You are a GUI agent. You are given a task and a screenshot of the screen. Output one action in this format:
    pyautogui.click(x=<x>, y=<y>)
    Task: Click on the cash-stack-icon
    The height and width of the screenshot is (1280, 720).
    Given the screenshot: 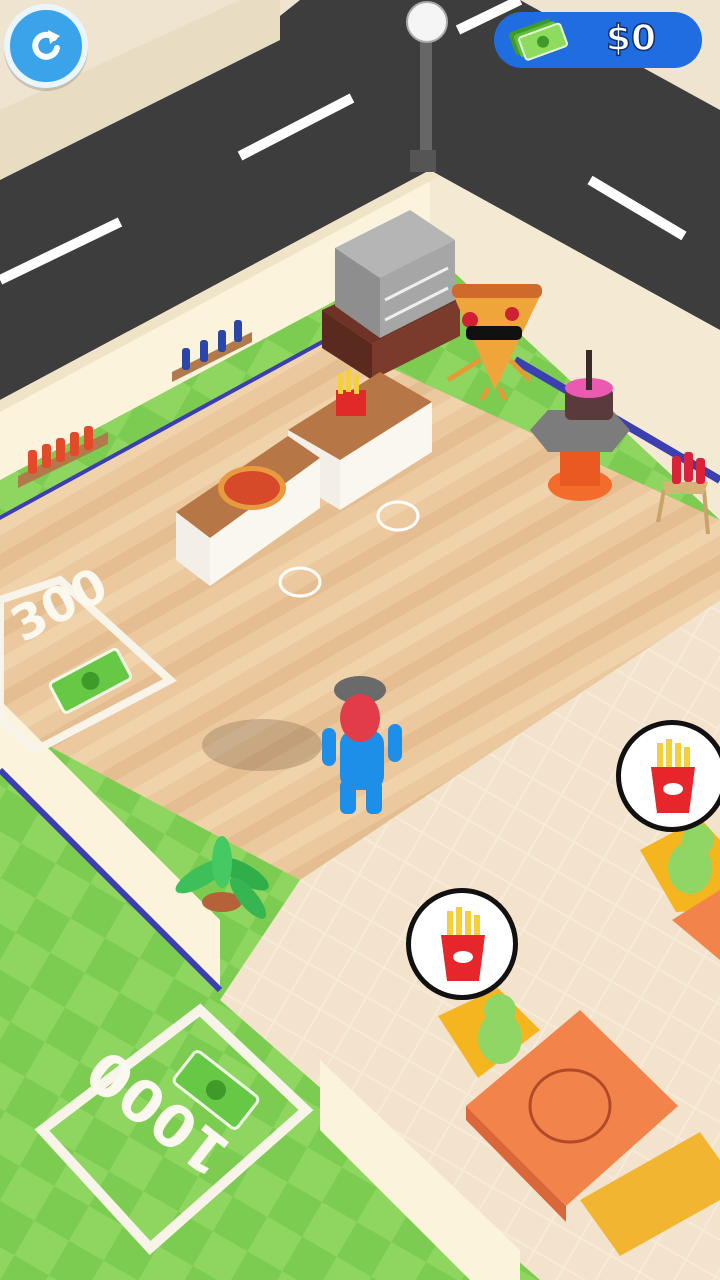 What is the action you would take?
    pyautogui.click(x=538, y=39)
    